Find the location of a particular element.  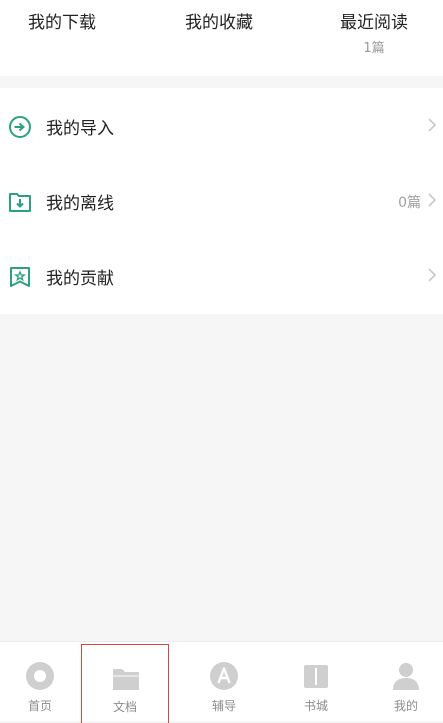

folder-icon is located at coordinates (126, 679).